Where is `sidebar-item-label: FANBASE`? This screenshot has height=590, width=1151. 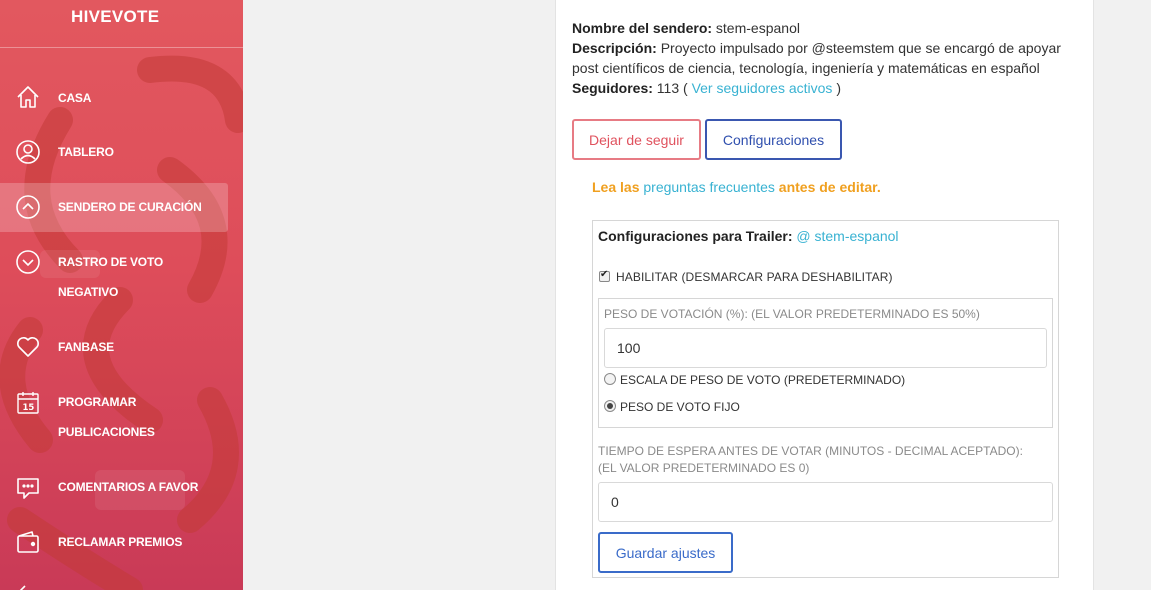
sidebar-item-label: FANBASE is located at coordinates (86, 347).